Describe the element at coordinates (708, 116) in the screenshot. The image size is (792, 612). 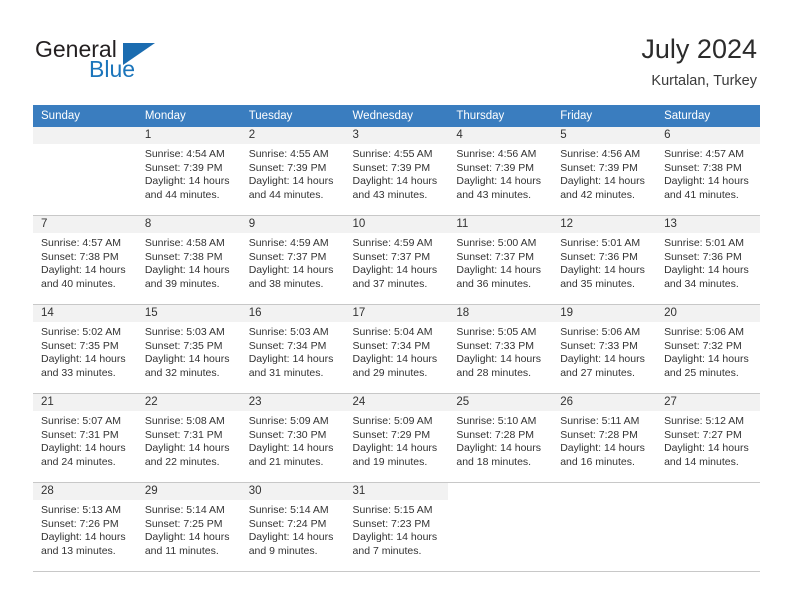
I see `weekday-header-saturday: Saturday` at that location.